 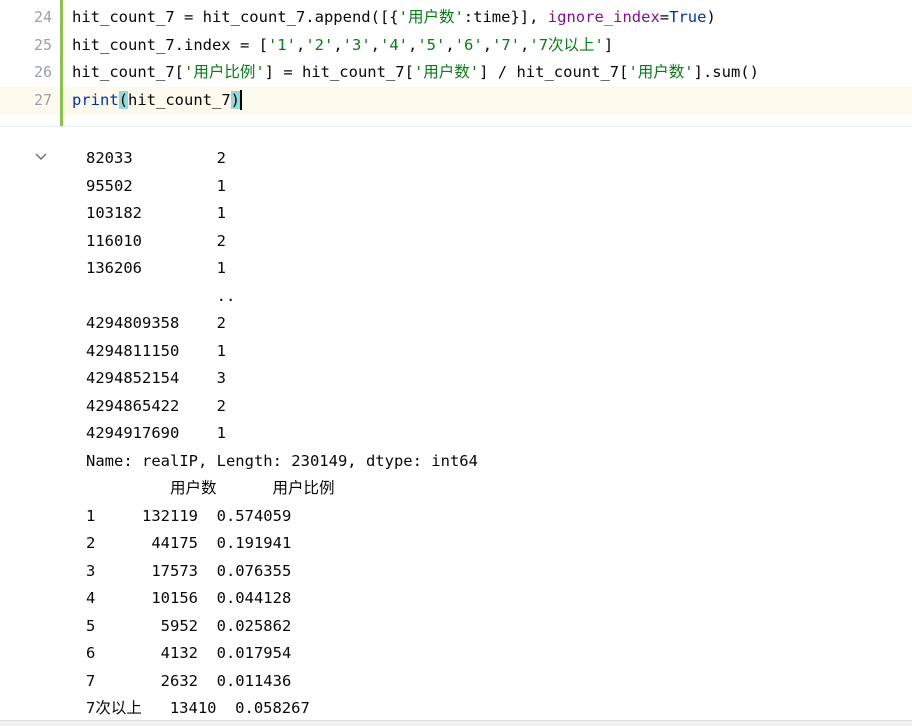 I want to click on line-number: 24, so click(x=42, y=17).